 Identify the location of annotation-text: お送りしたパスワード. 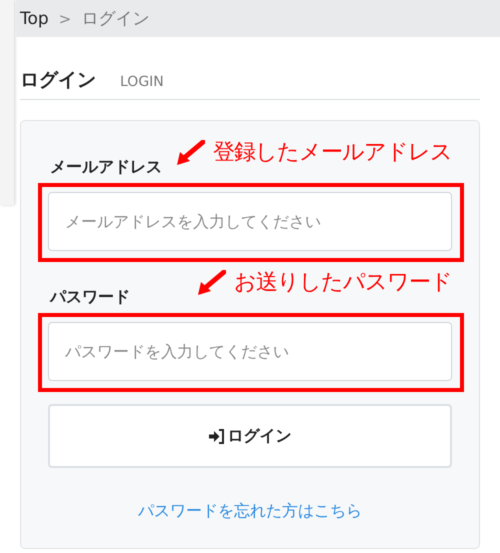
(343, 283).